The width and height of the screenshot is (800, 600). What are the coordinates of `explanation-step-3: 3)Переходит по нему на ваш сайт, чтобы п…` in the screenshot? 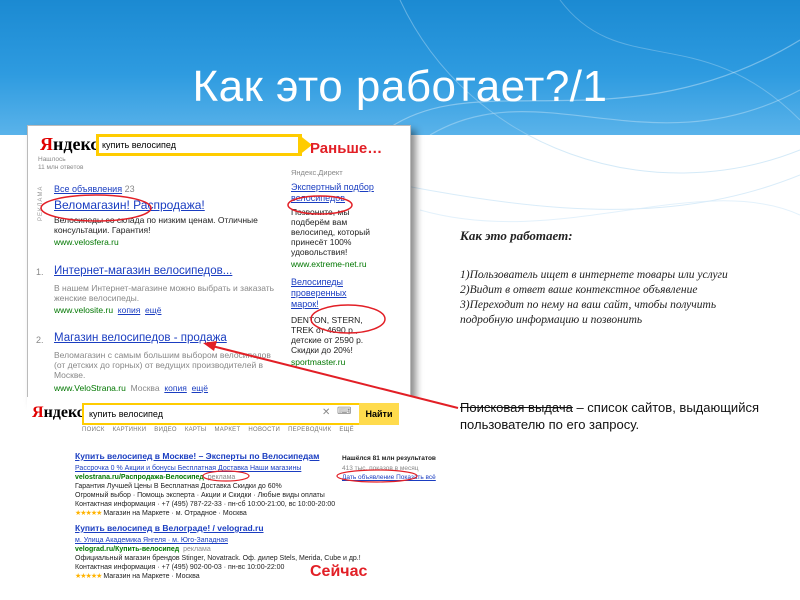 It's located at (588, 312).